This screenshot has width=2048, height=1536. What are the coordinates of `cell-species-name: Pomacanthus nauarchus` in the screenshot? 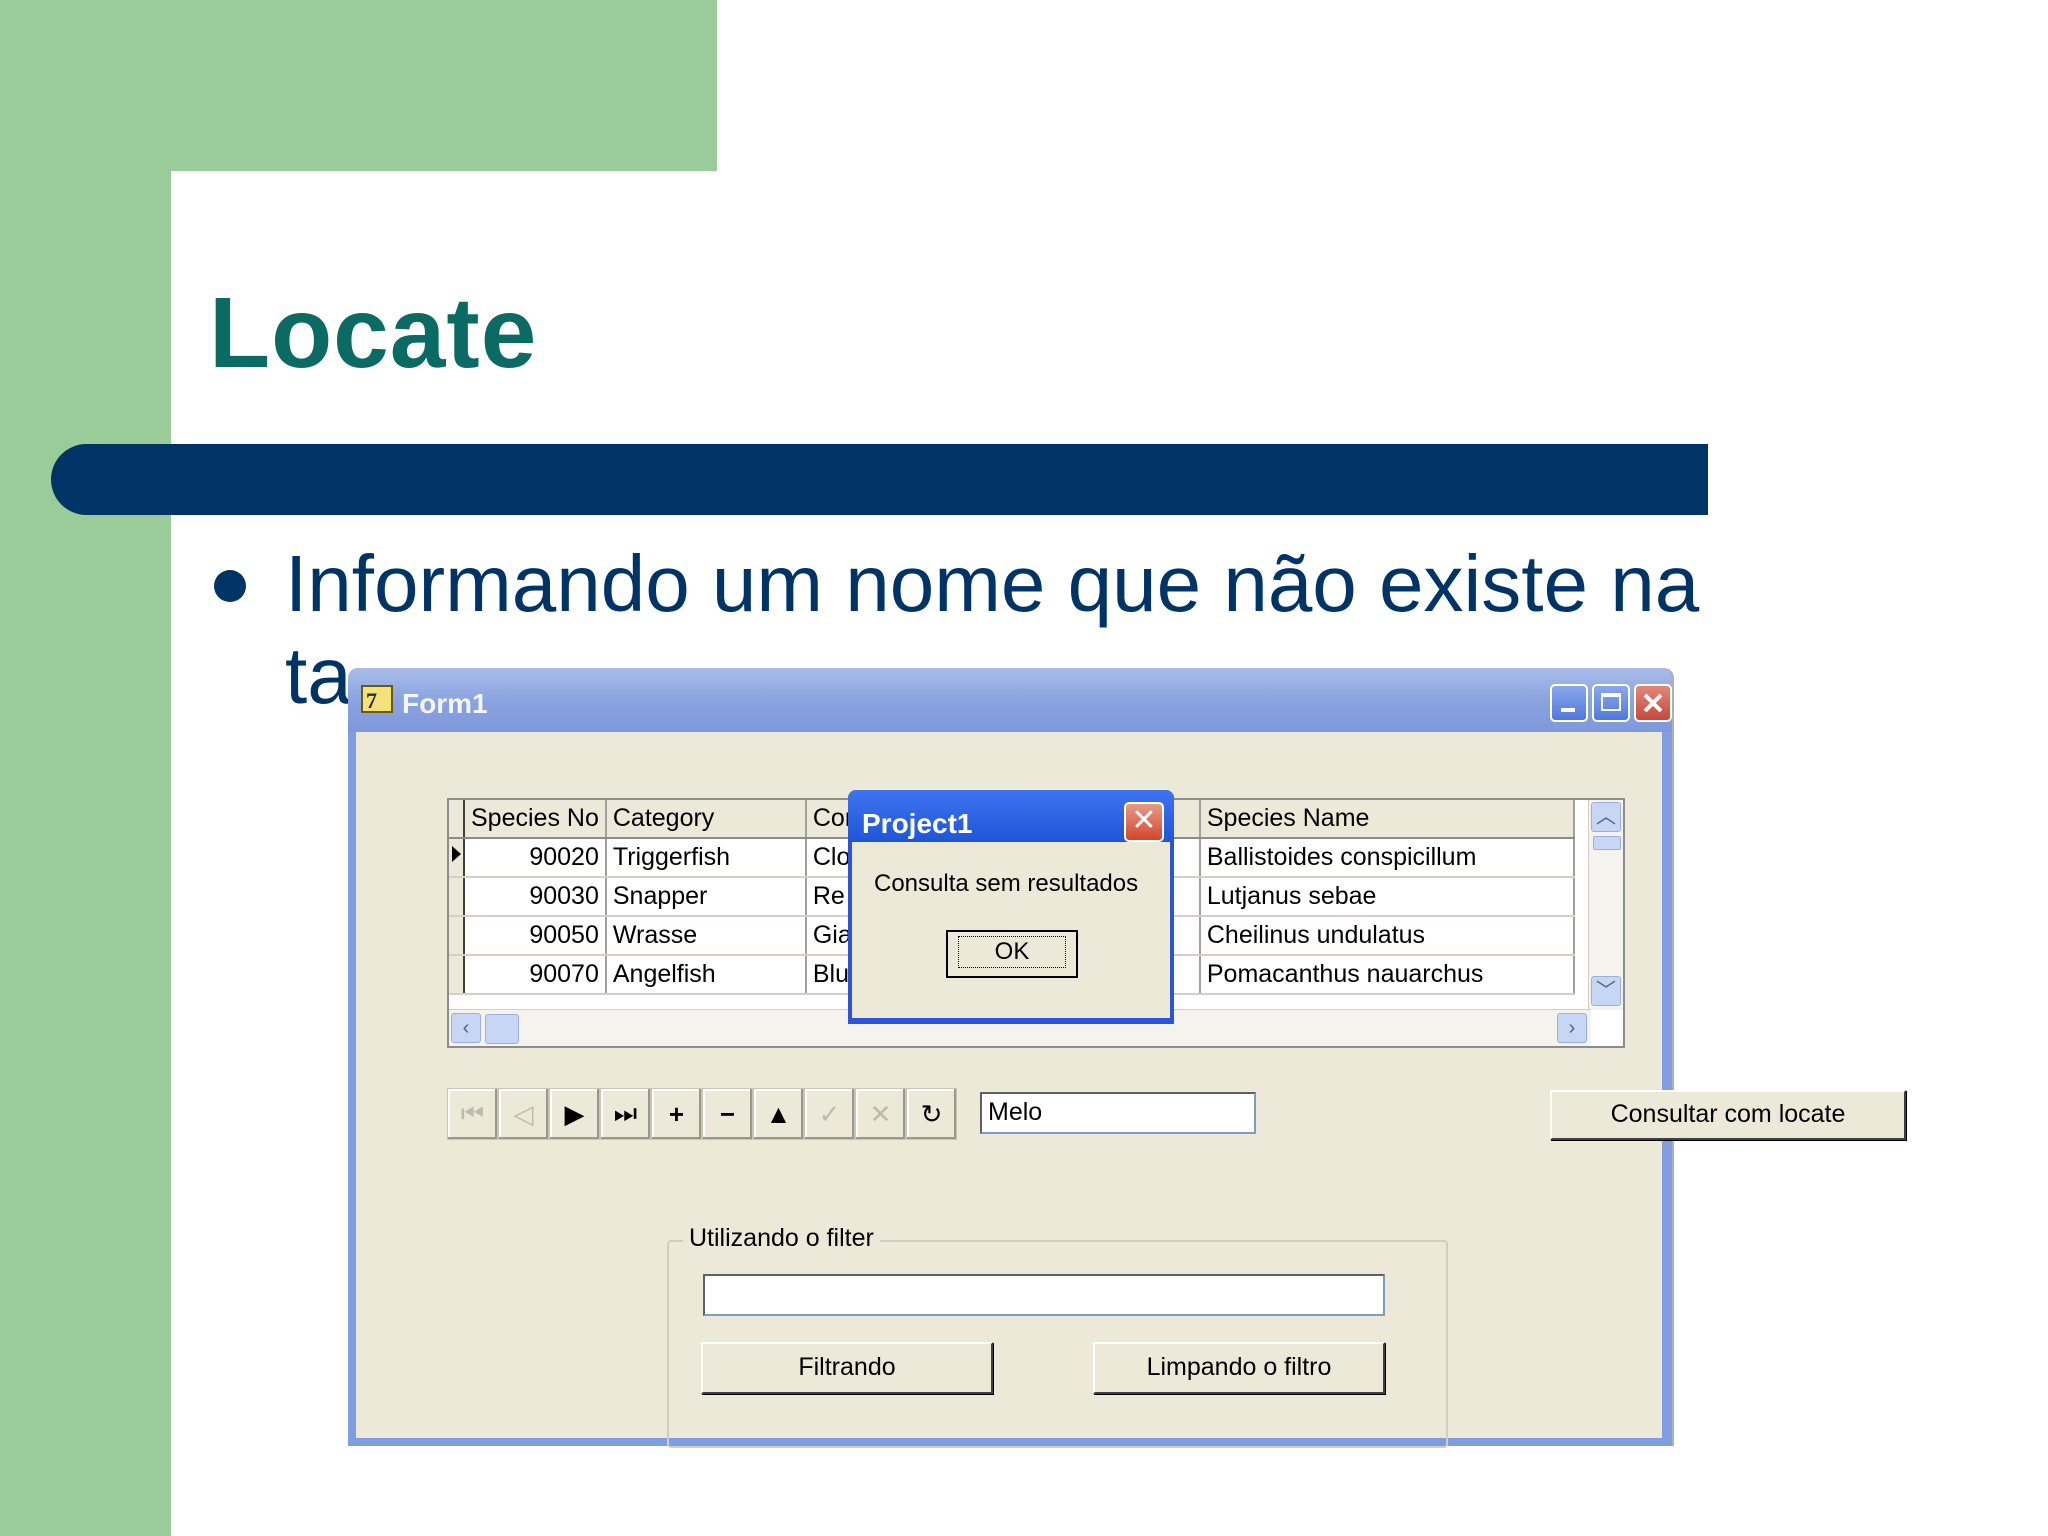 It's located at (1387, 975).